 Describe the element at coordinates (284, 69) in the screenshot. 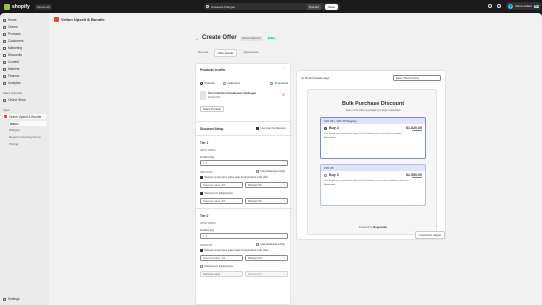

I see `chevron-up-icon: ⌃` at that location.